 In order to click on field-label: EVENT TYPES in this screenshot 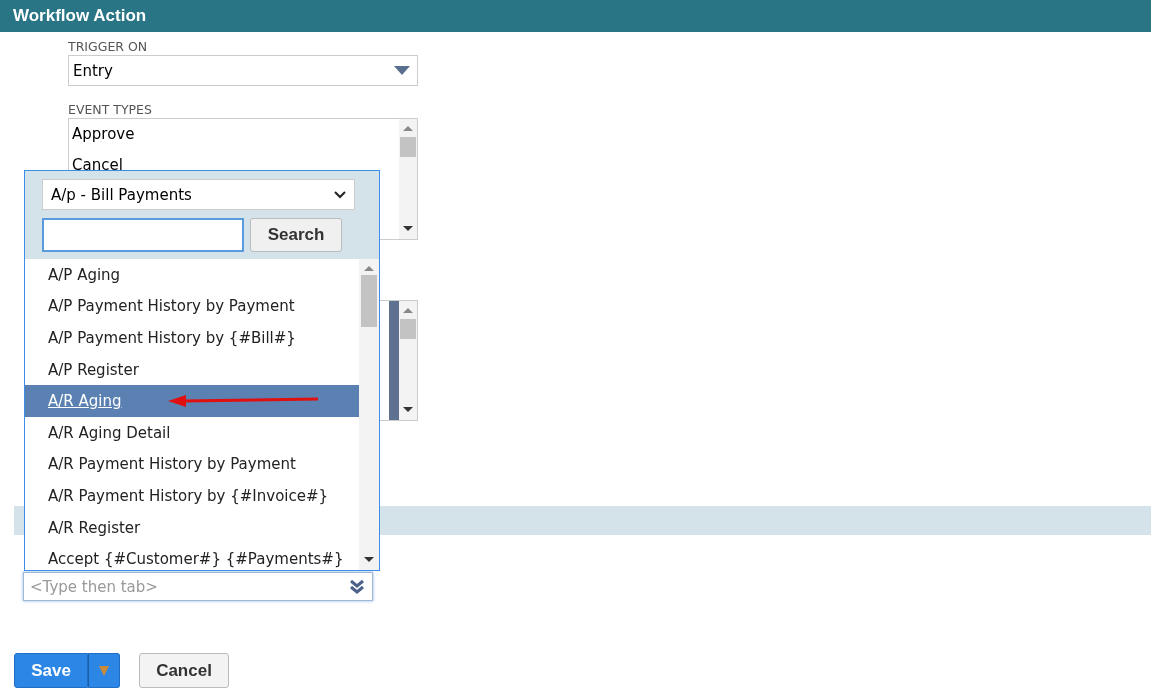, I will do `click(110, 109)`.